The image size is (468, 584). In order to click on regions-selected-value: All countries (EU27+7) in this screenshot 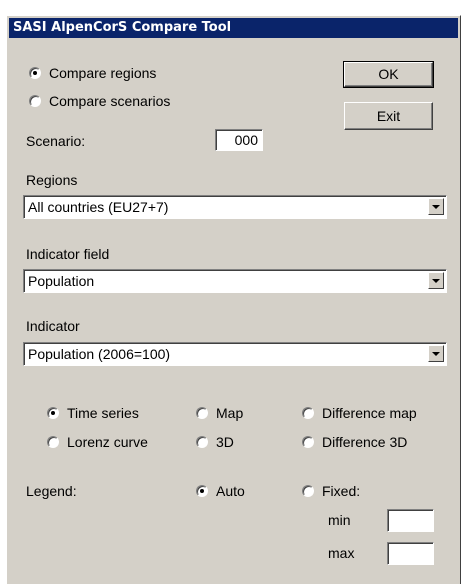, I will do `click(98, 207)`.